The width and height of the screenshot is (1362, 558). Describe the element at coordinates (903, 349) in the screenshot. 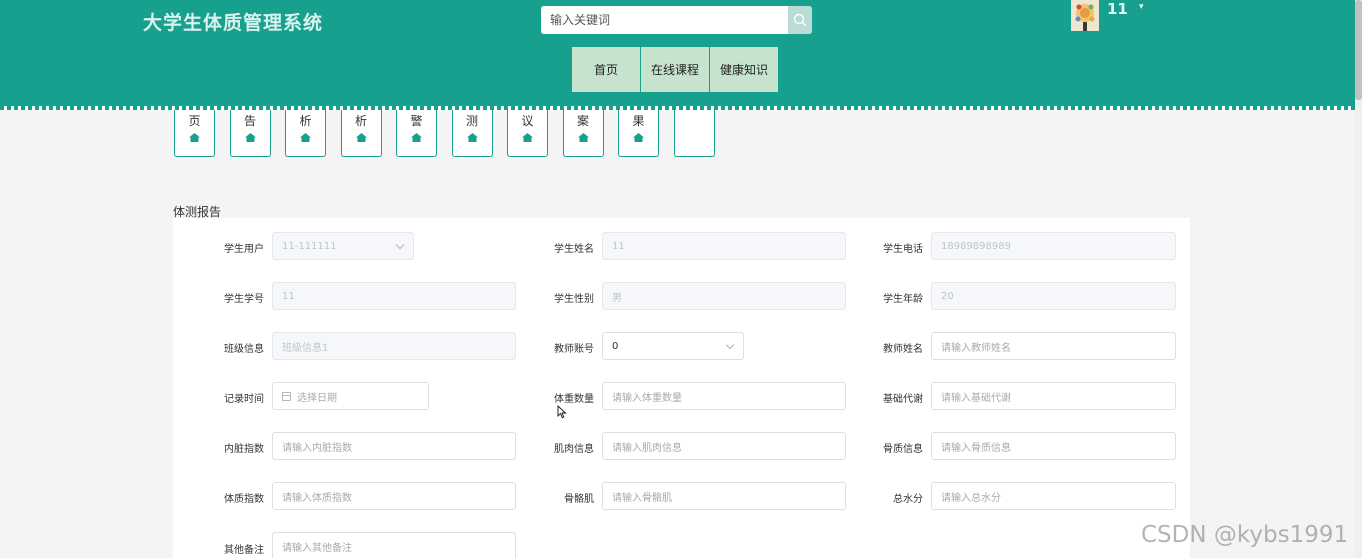

I see `field-label: 教师姓名` at that location.